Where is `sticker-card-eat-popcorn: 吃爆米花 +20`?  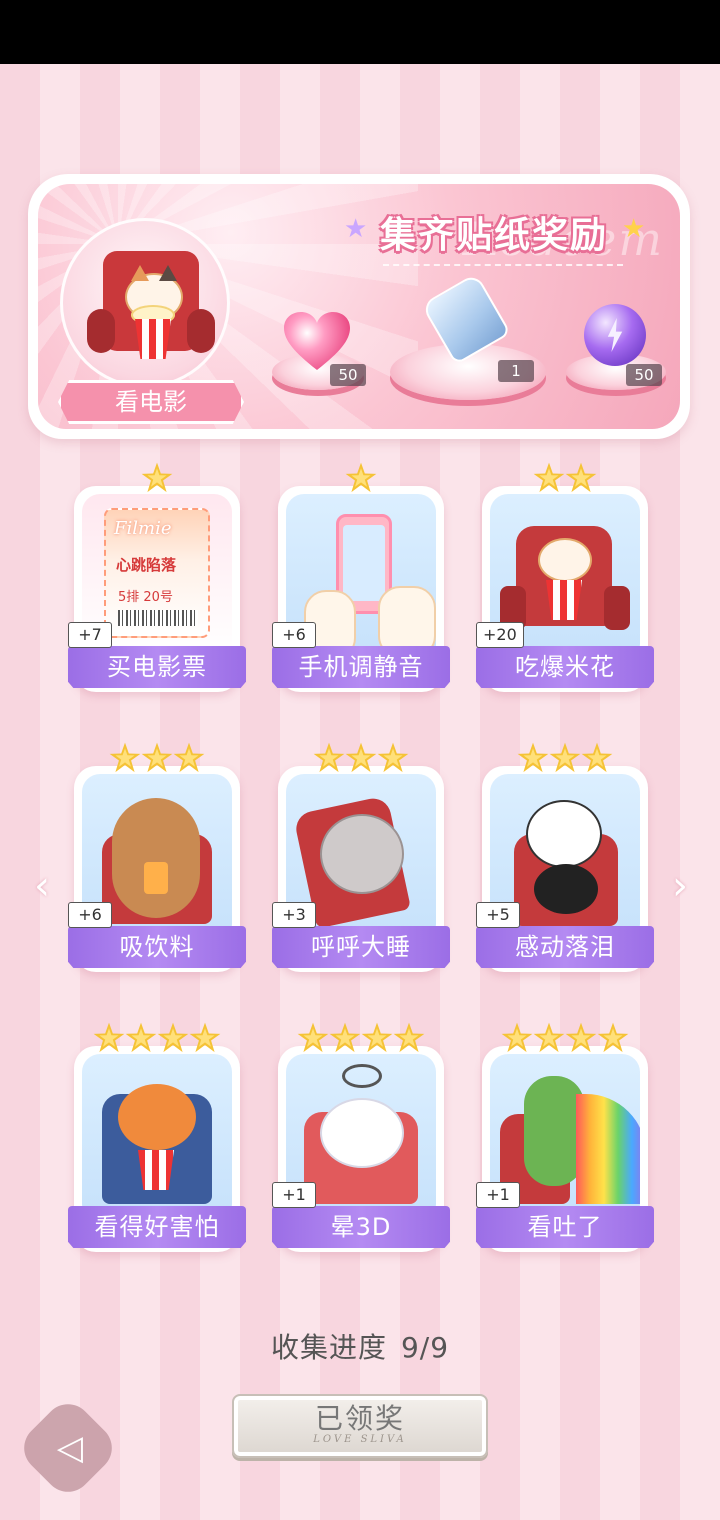
sticker-card-eat-popcorn: 吃爆米花 +20 is located at coordinates (565, 577).